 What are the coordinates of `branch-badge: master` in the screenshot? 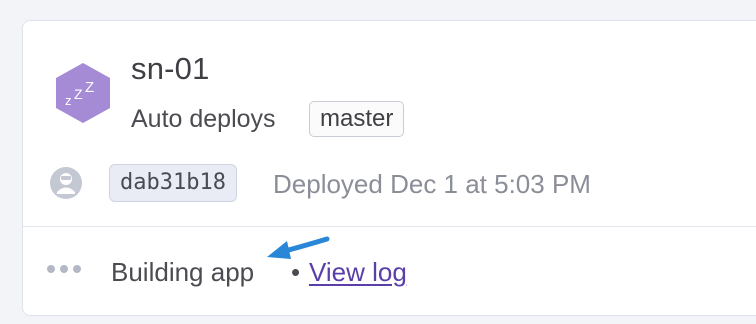 It's located at (357, 119).